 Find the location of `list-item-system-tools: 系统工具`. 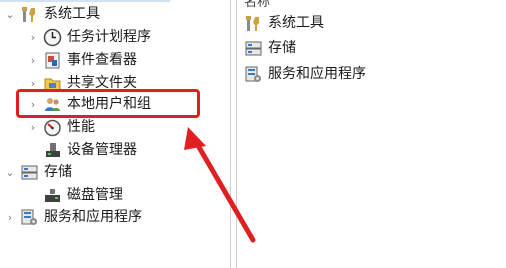

list-item-system-tools: 系统工具 is located at coordinates (284, 23).